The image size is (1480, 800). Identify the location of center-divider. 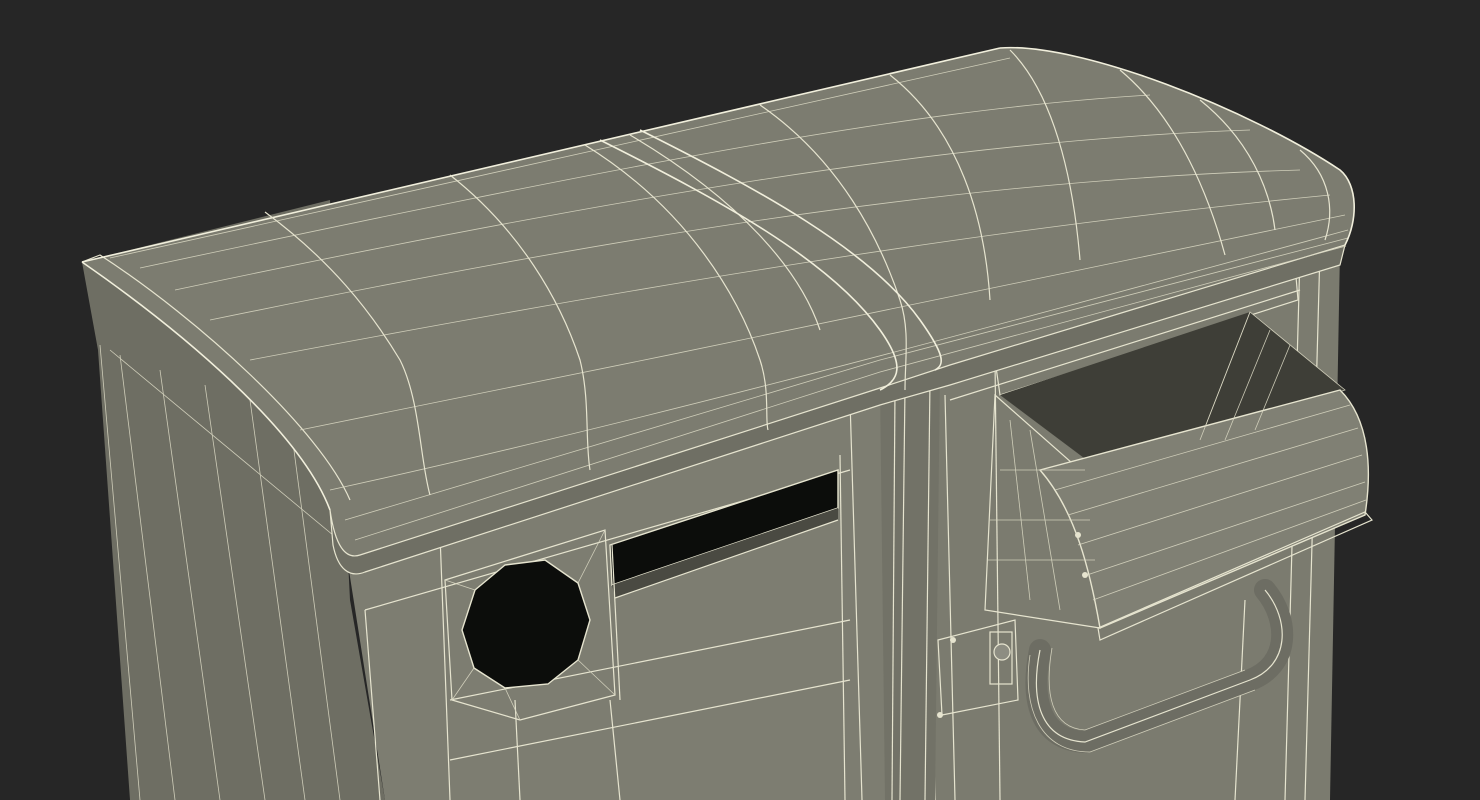
(910, 585).